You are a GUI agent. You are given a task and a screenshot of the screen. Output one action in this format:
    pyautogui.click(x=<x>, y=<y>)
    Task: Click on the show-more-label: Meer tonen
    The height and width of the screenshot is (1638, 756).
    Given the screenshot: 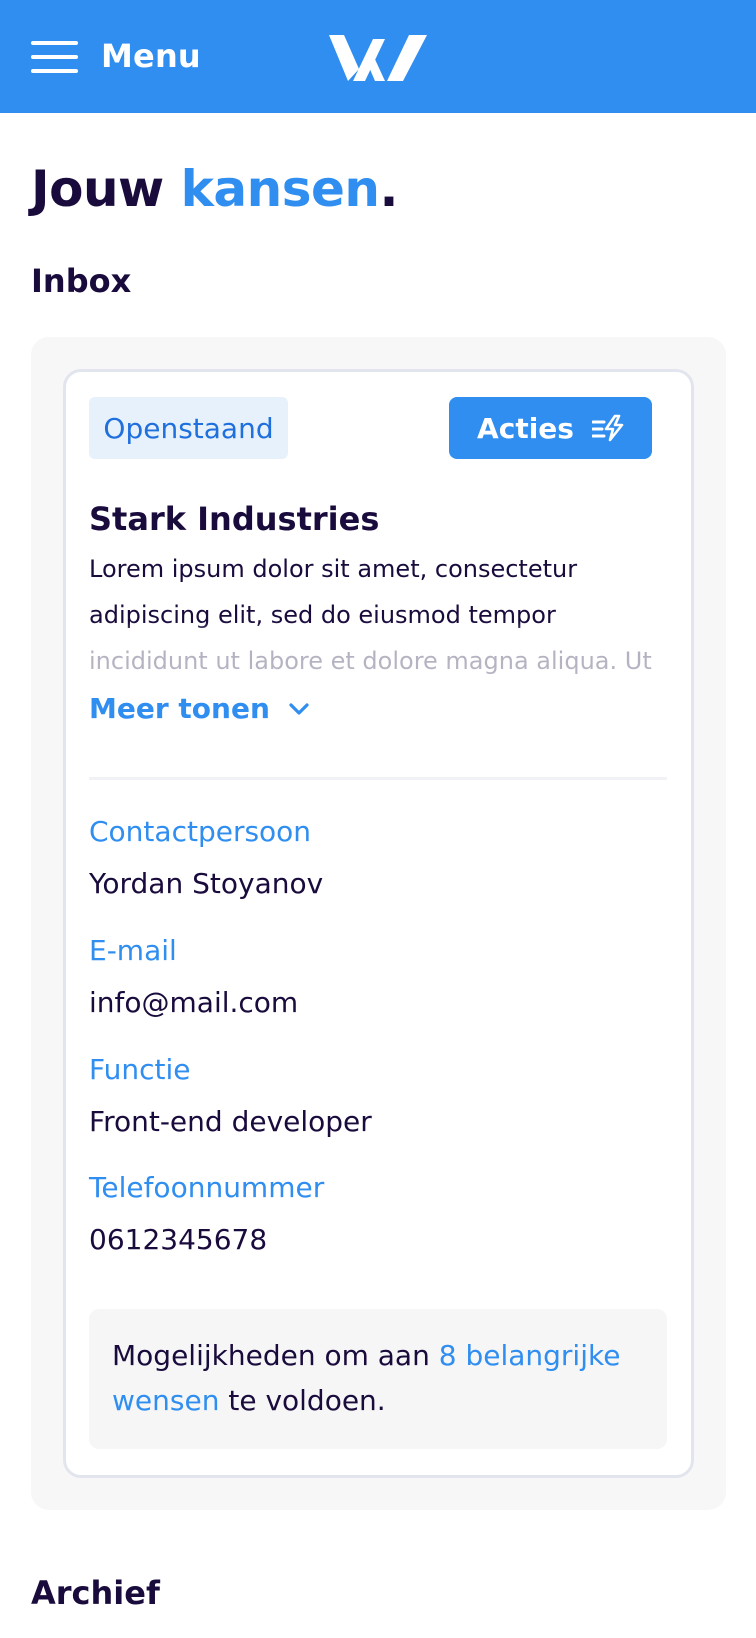 What is the action you would take?
    pyautogui.click(x=179, y=708)
    